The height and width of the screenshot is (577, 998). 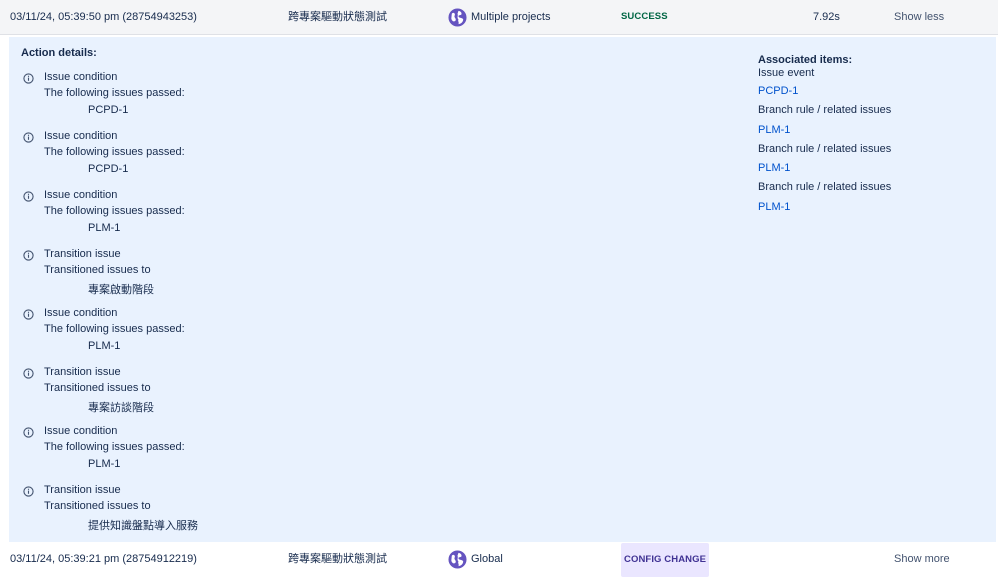 I want to click on action-value: 專案訪談階段, so click(x=121, y=408).